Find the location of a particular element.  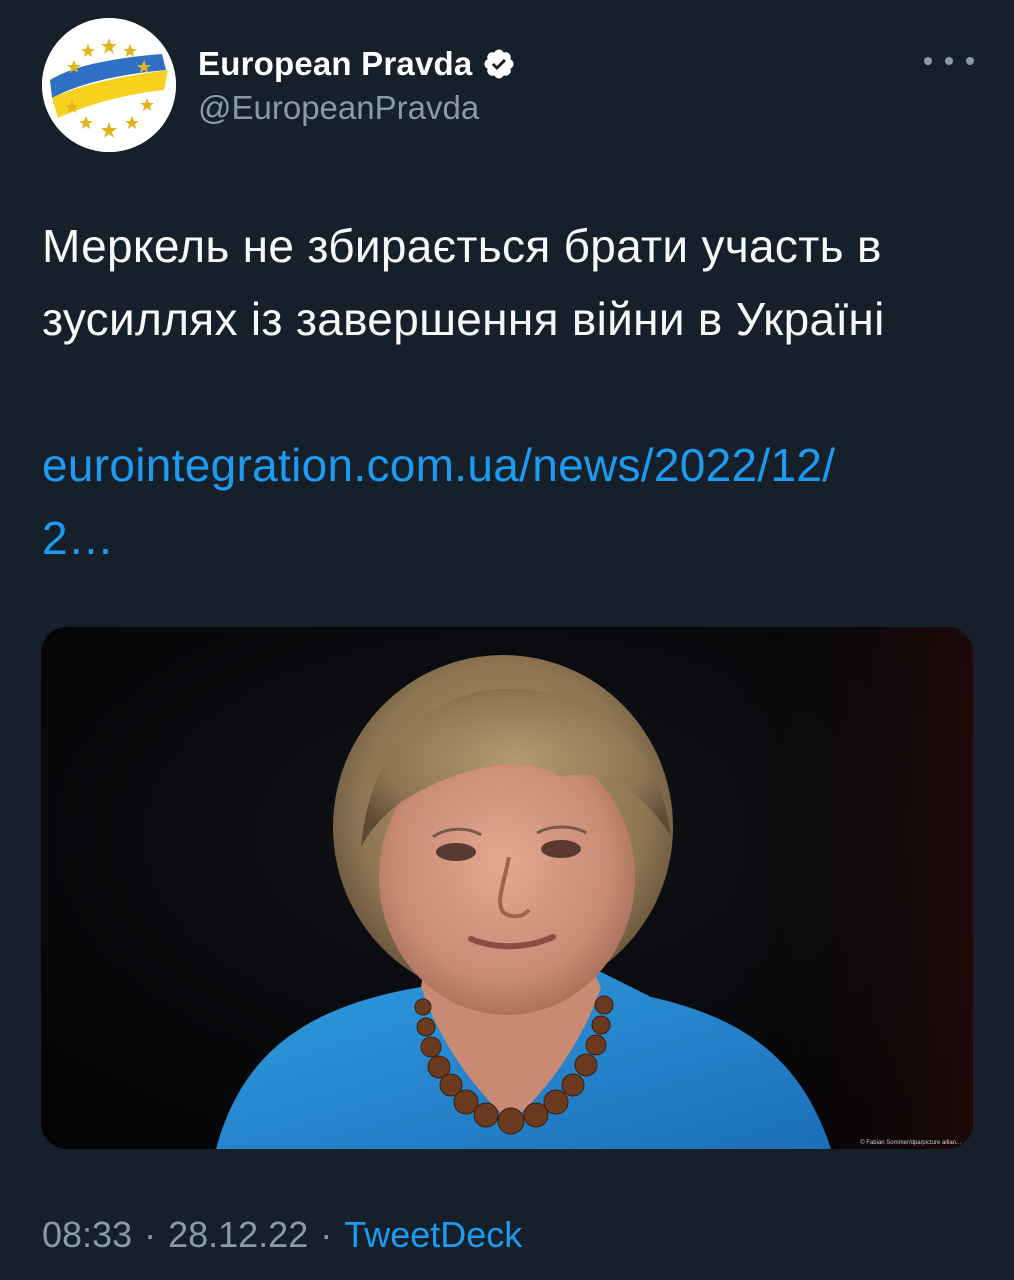

avatar is located at coordinates (109, 85).